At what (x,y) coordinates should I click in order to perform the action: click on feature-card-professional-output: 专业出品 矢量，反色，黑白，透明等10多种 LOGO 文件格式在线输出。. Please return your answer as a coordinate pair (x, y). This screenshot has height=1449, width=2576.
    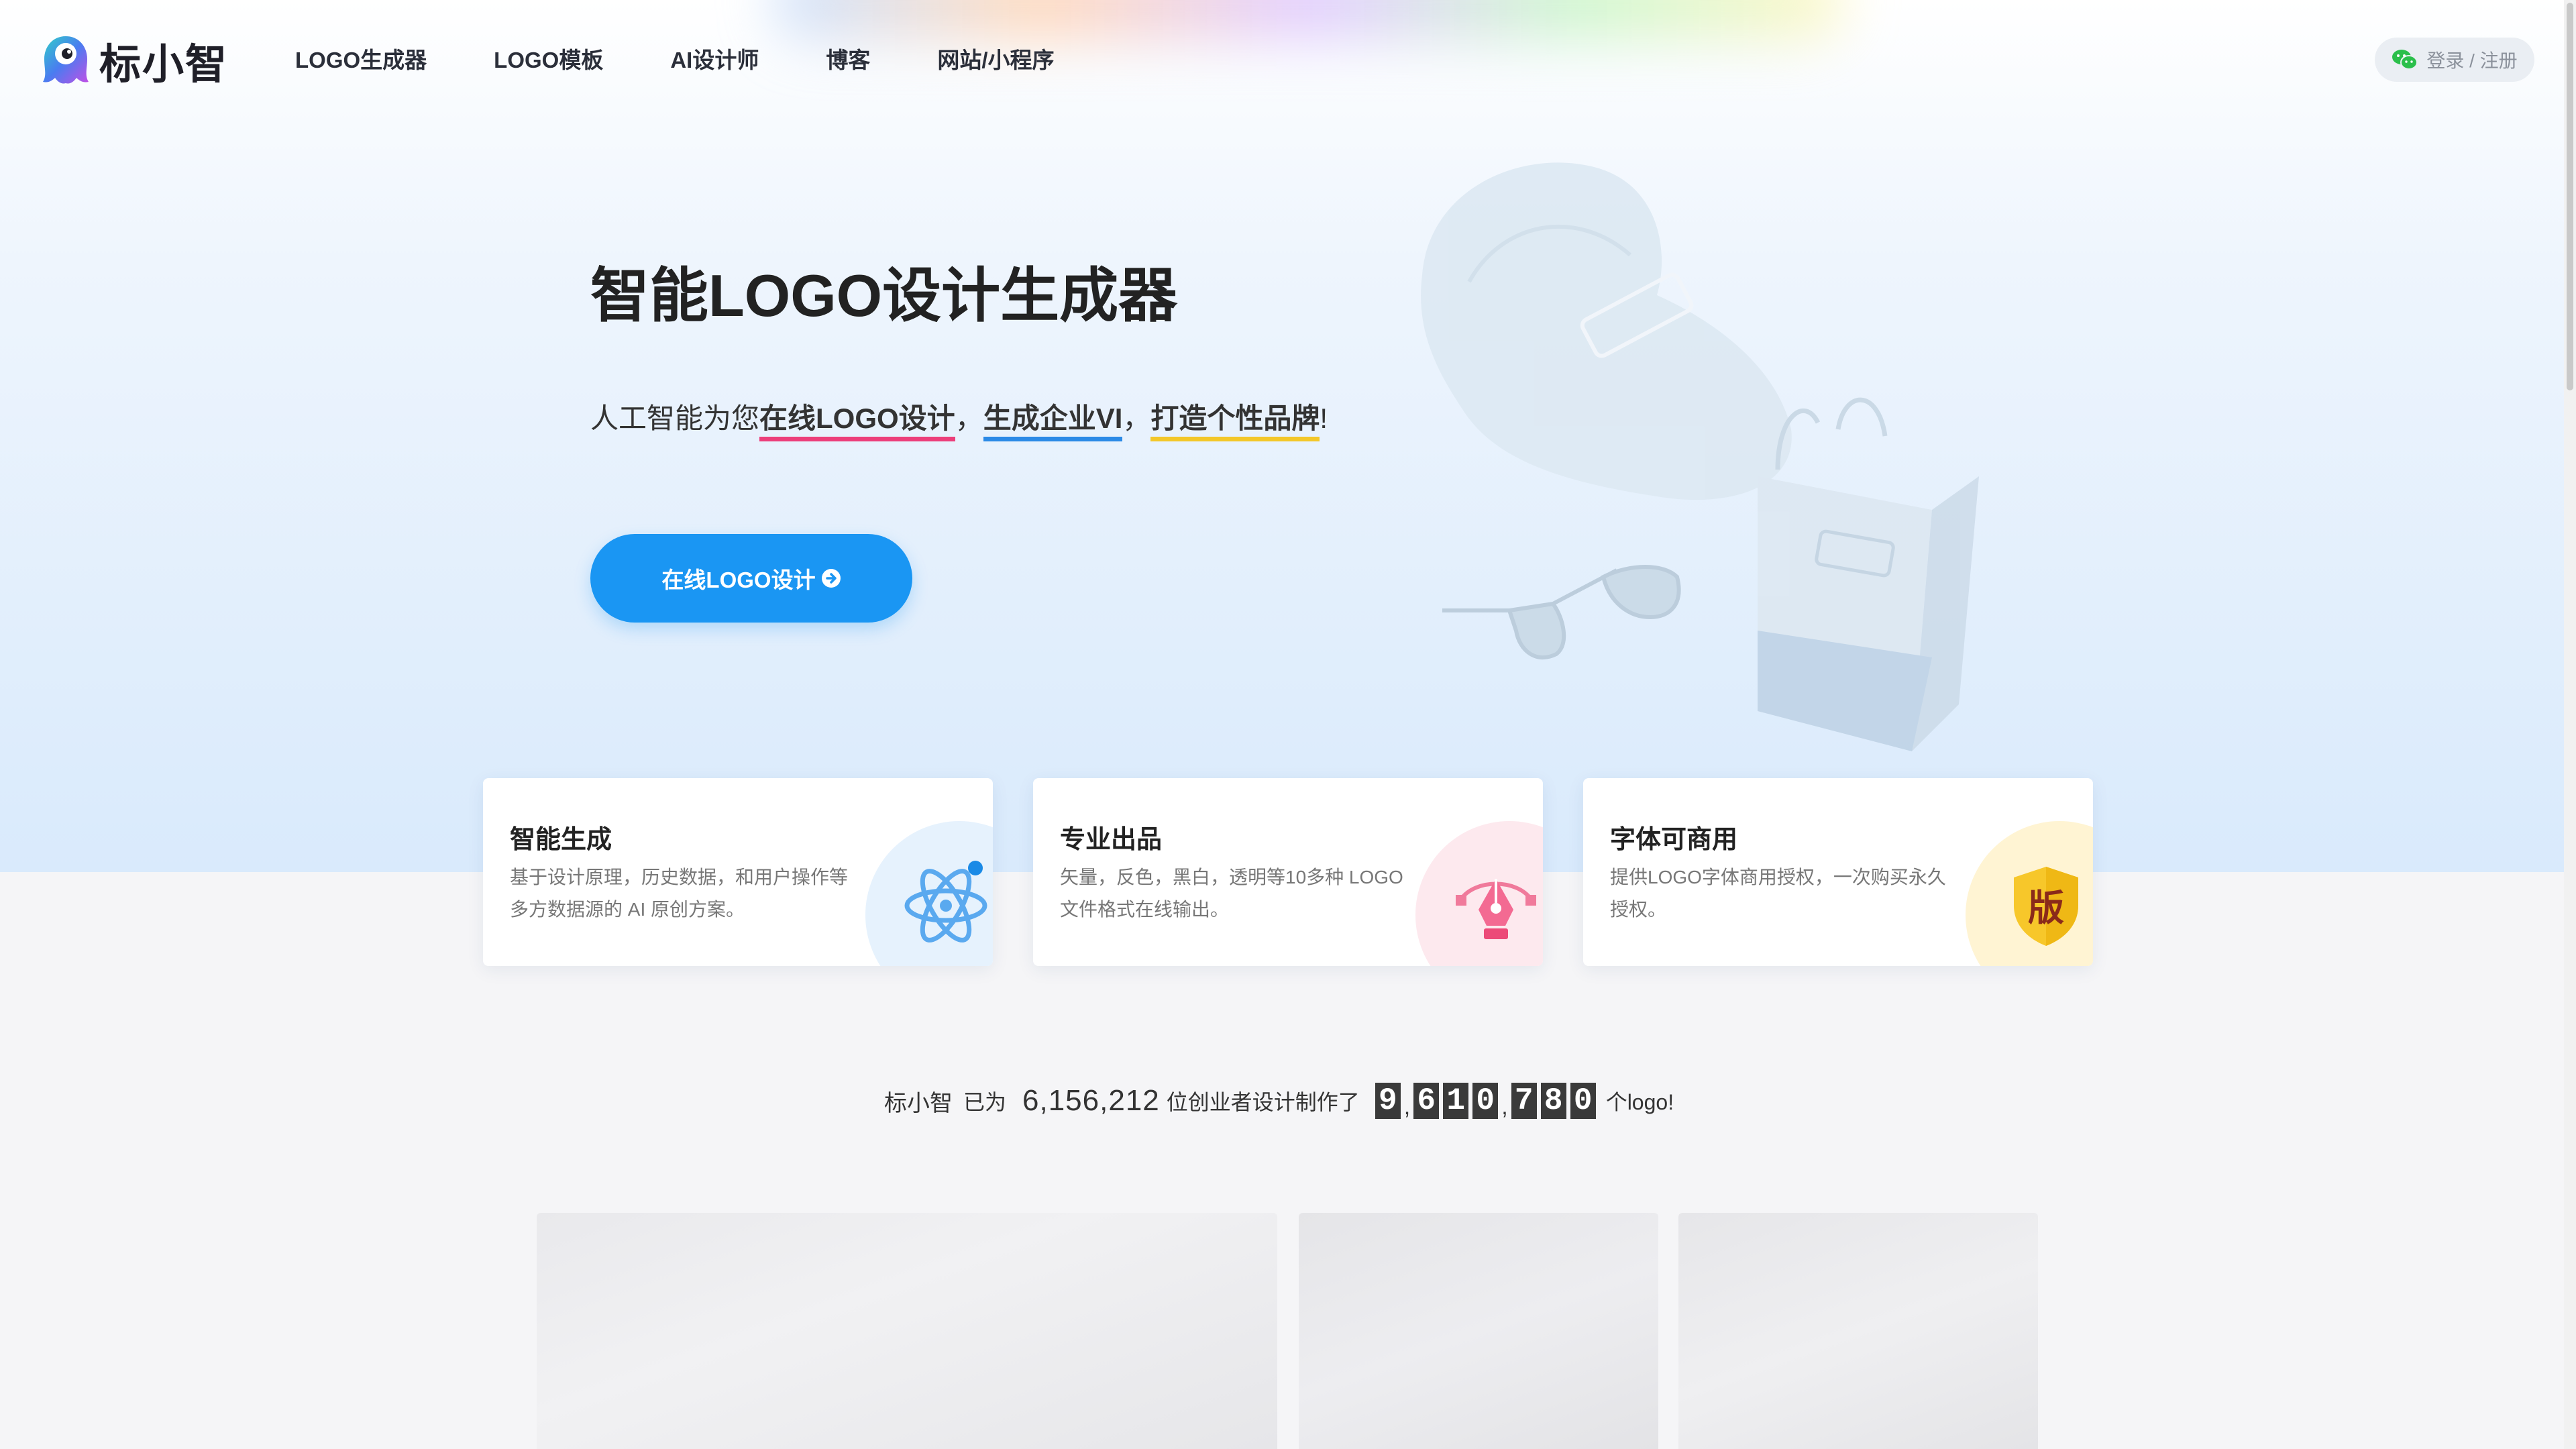
    Looking at the image, I should click on (1288, 872).